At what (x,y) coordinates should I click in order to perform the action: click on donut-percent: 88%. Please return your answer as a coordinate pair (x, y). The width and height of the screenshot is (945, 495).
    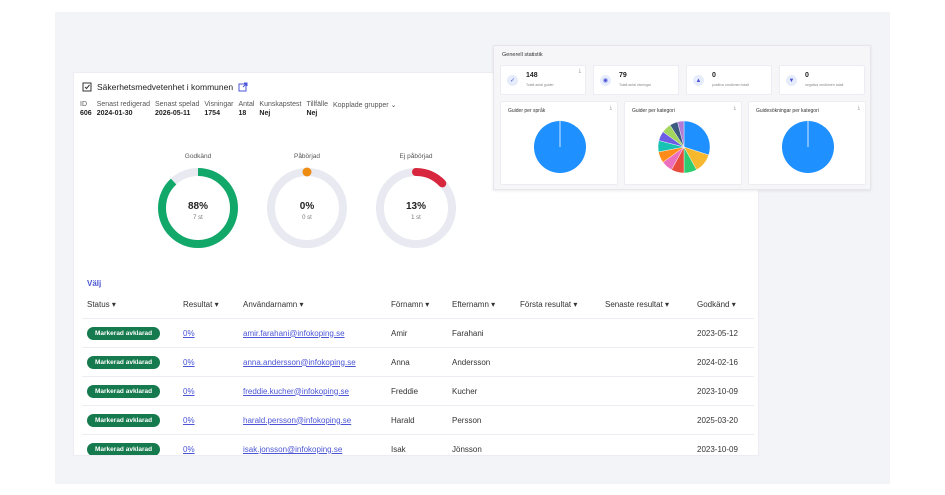
    Looking at the image, I should click on (198, 206).